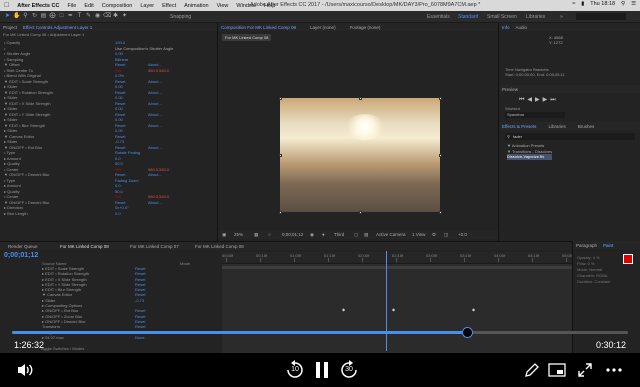 The height and width of the screenshot is (387, 640). What do you see at coordinates (224, 235) in the screenshot?
I see `magnification-icon: ▣` at bounding box center [224, 235].